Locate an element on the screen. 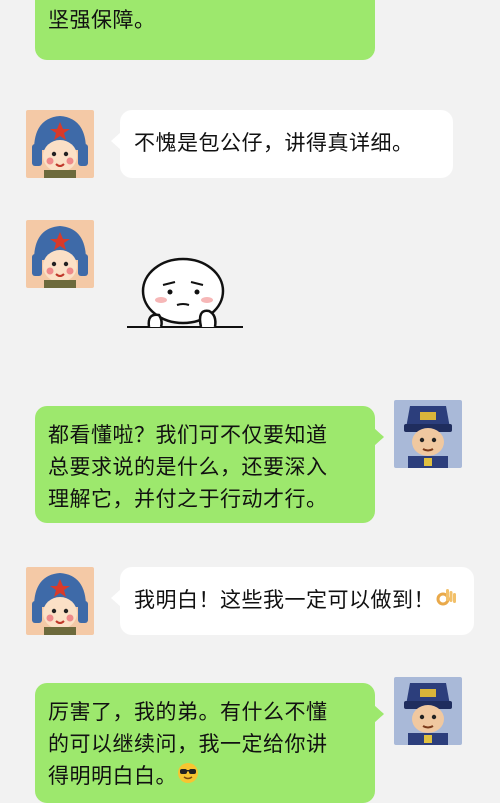 Image resolution: width=500 pixels, height=803 pixels. thinking-face-sticker is located at coordinates (185, 295).